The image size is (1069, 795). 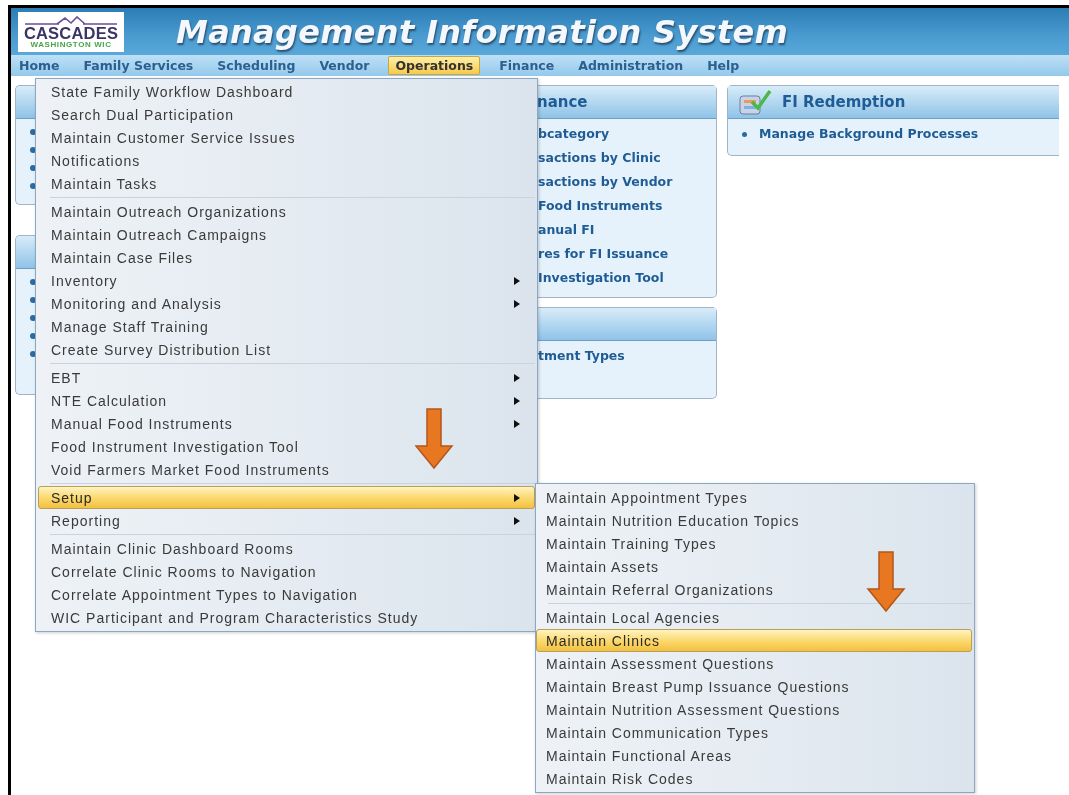 I want to click on menu-item: Maintain Assessment Questions, so click(x=754, y=663).